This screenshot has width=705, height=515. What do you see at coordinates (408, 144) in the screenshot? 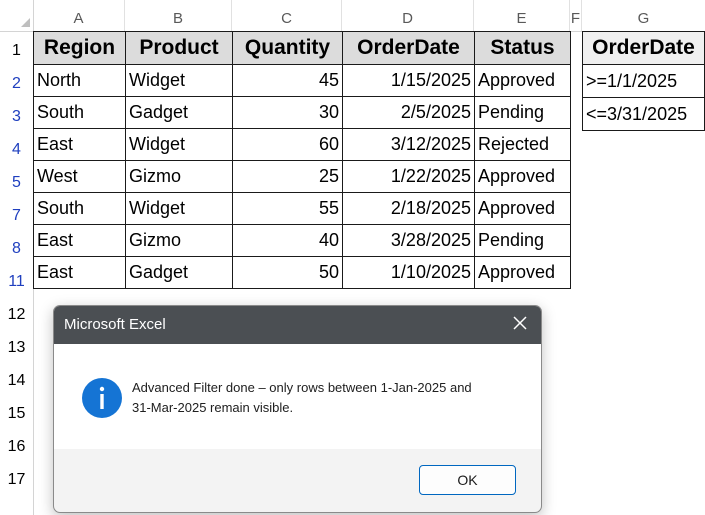
I see `cell-orderdate: 3/12/2025` at bounding box center [408, 144].